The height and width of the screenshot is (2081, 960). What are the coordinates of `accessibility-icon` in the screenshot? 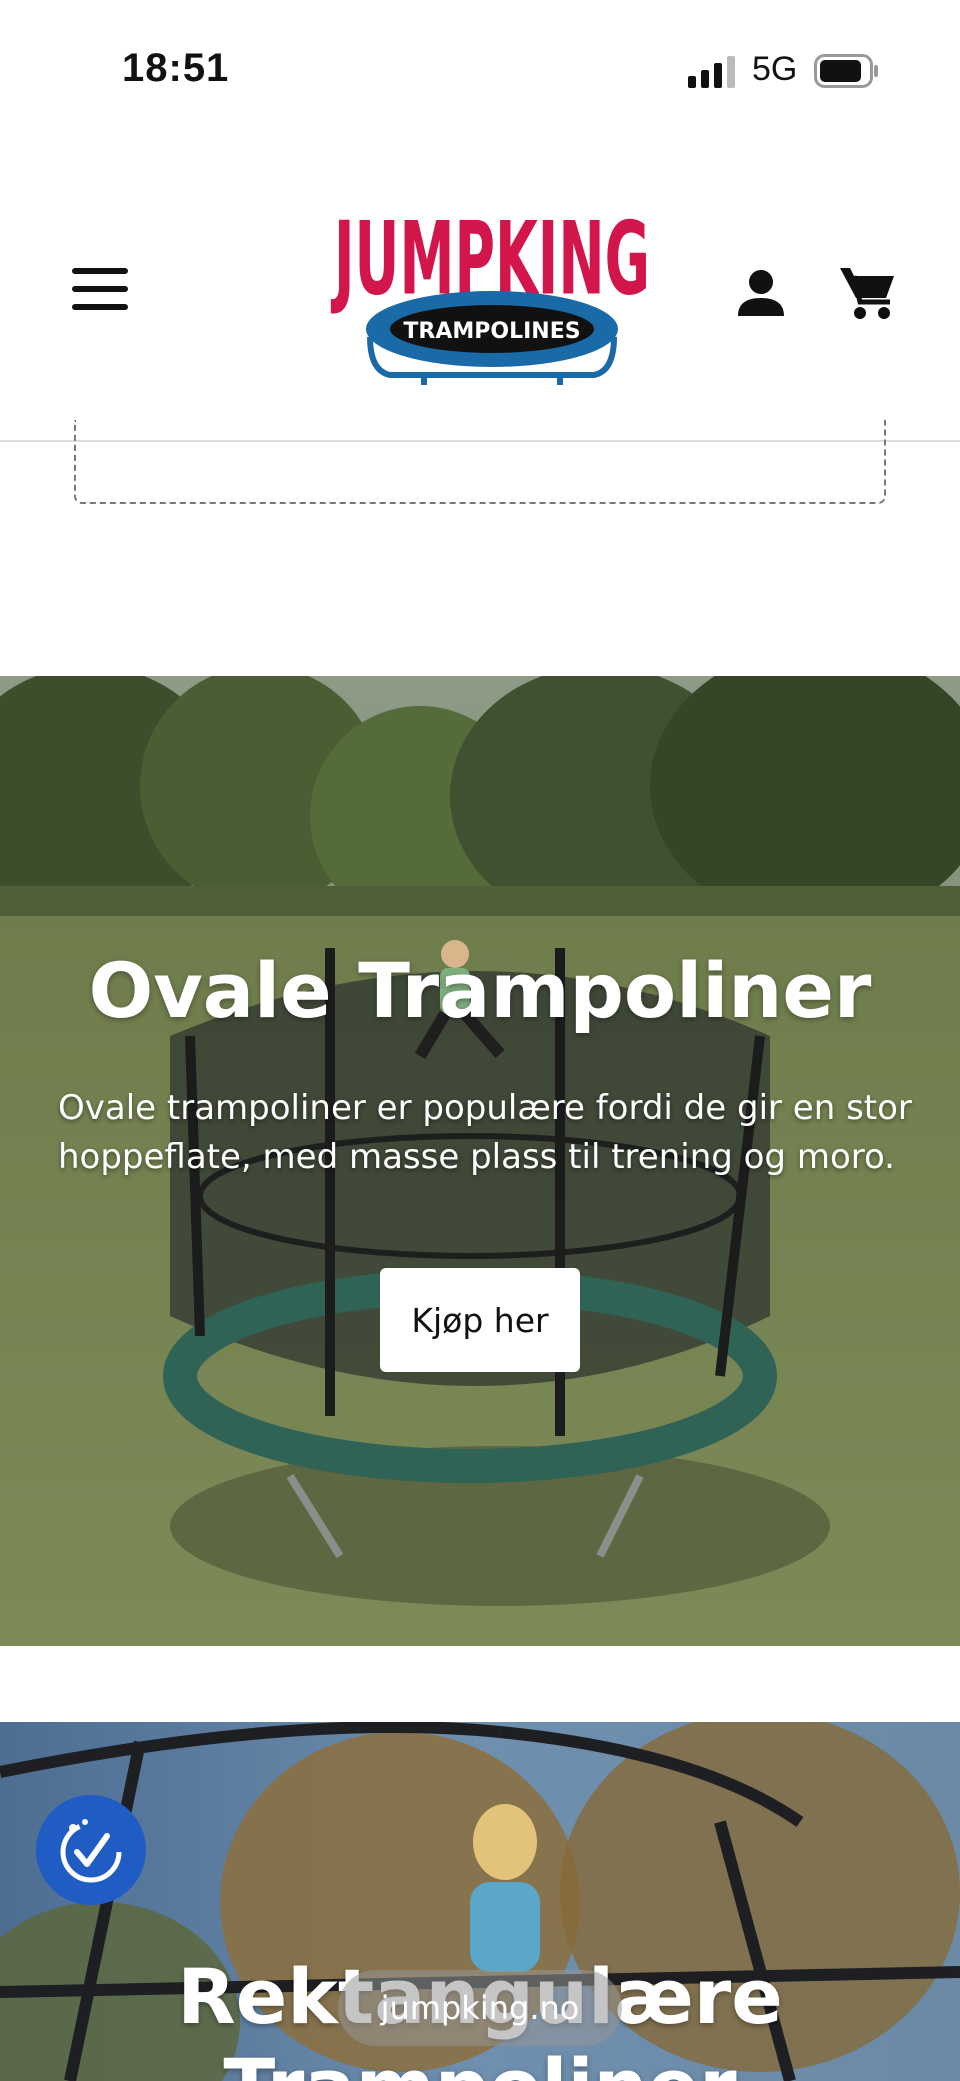 It's located at (91, 1851).